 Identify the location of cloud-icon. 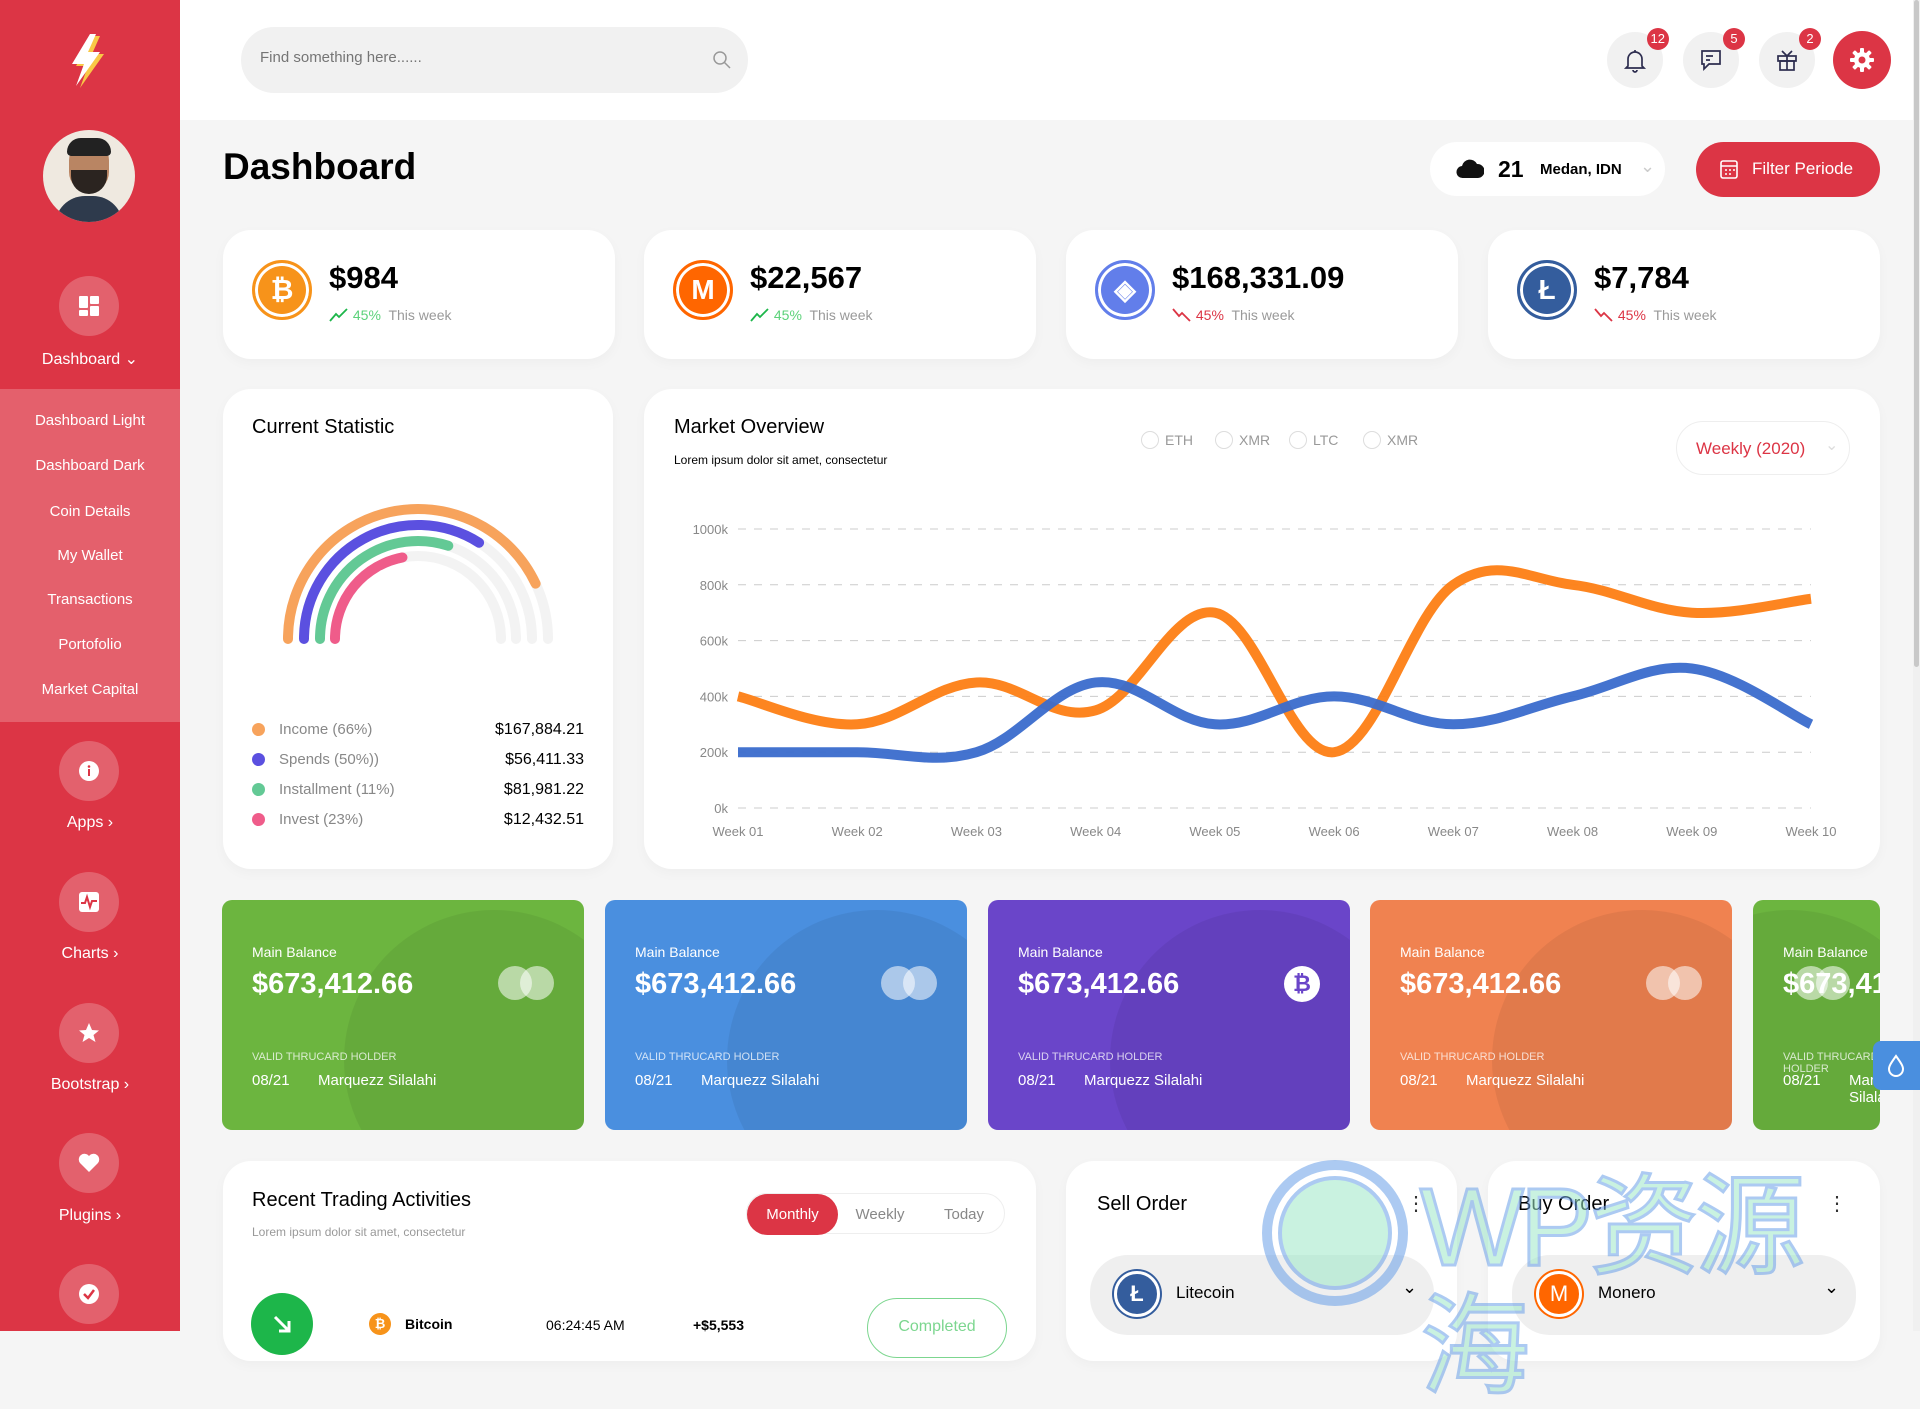
(1470, 169).